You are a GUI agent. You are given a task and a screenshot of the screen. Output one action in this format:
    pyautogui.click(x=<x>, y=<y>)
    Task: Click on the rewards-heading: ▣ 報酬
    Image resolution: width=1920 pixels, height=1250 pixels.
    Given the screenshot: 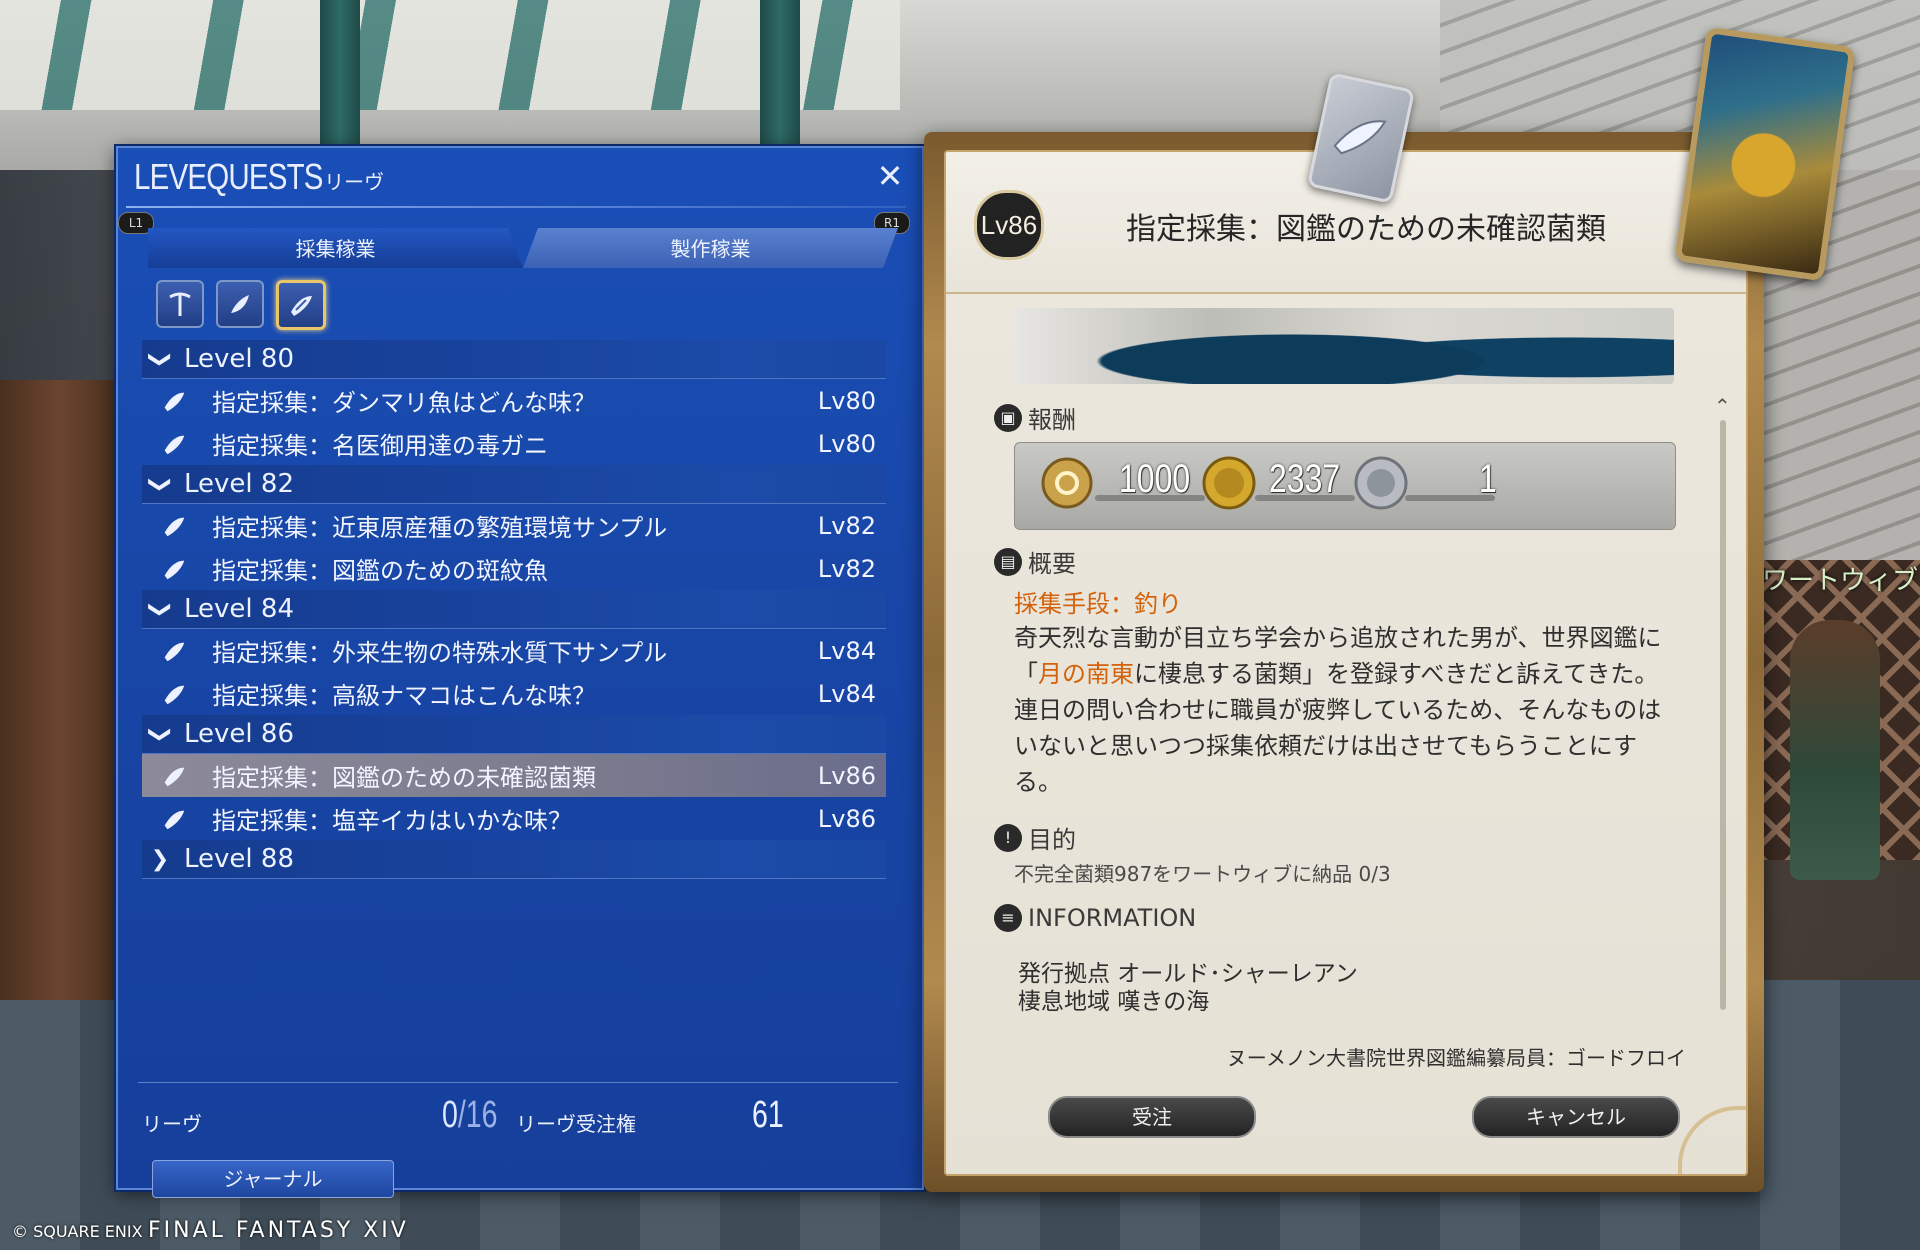 What is the action you would take?
    pyautogui.click(x=1035, y=417)
    